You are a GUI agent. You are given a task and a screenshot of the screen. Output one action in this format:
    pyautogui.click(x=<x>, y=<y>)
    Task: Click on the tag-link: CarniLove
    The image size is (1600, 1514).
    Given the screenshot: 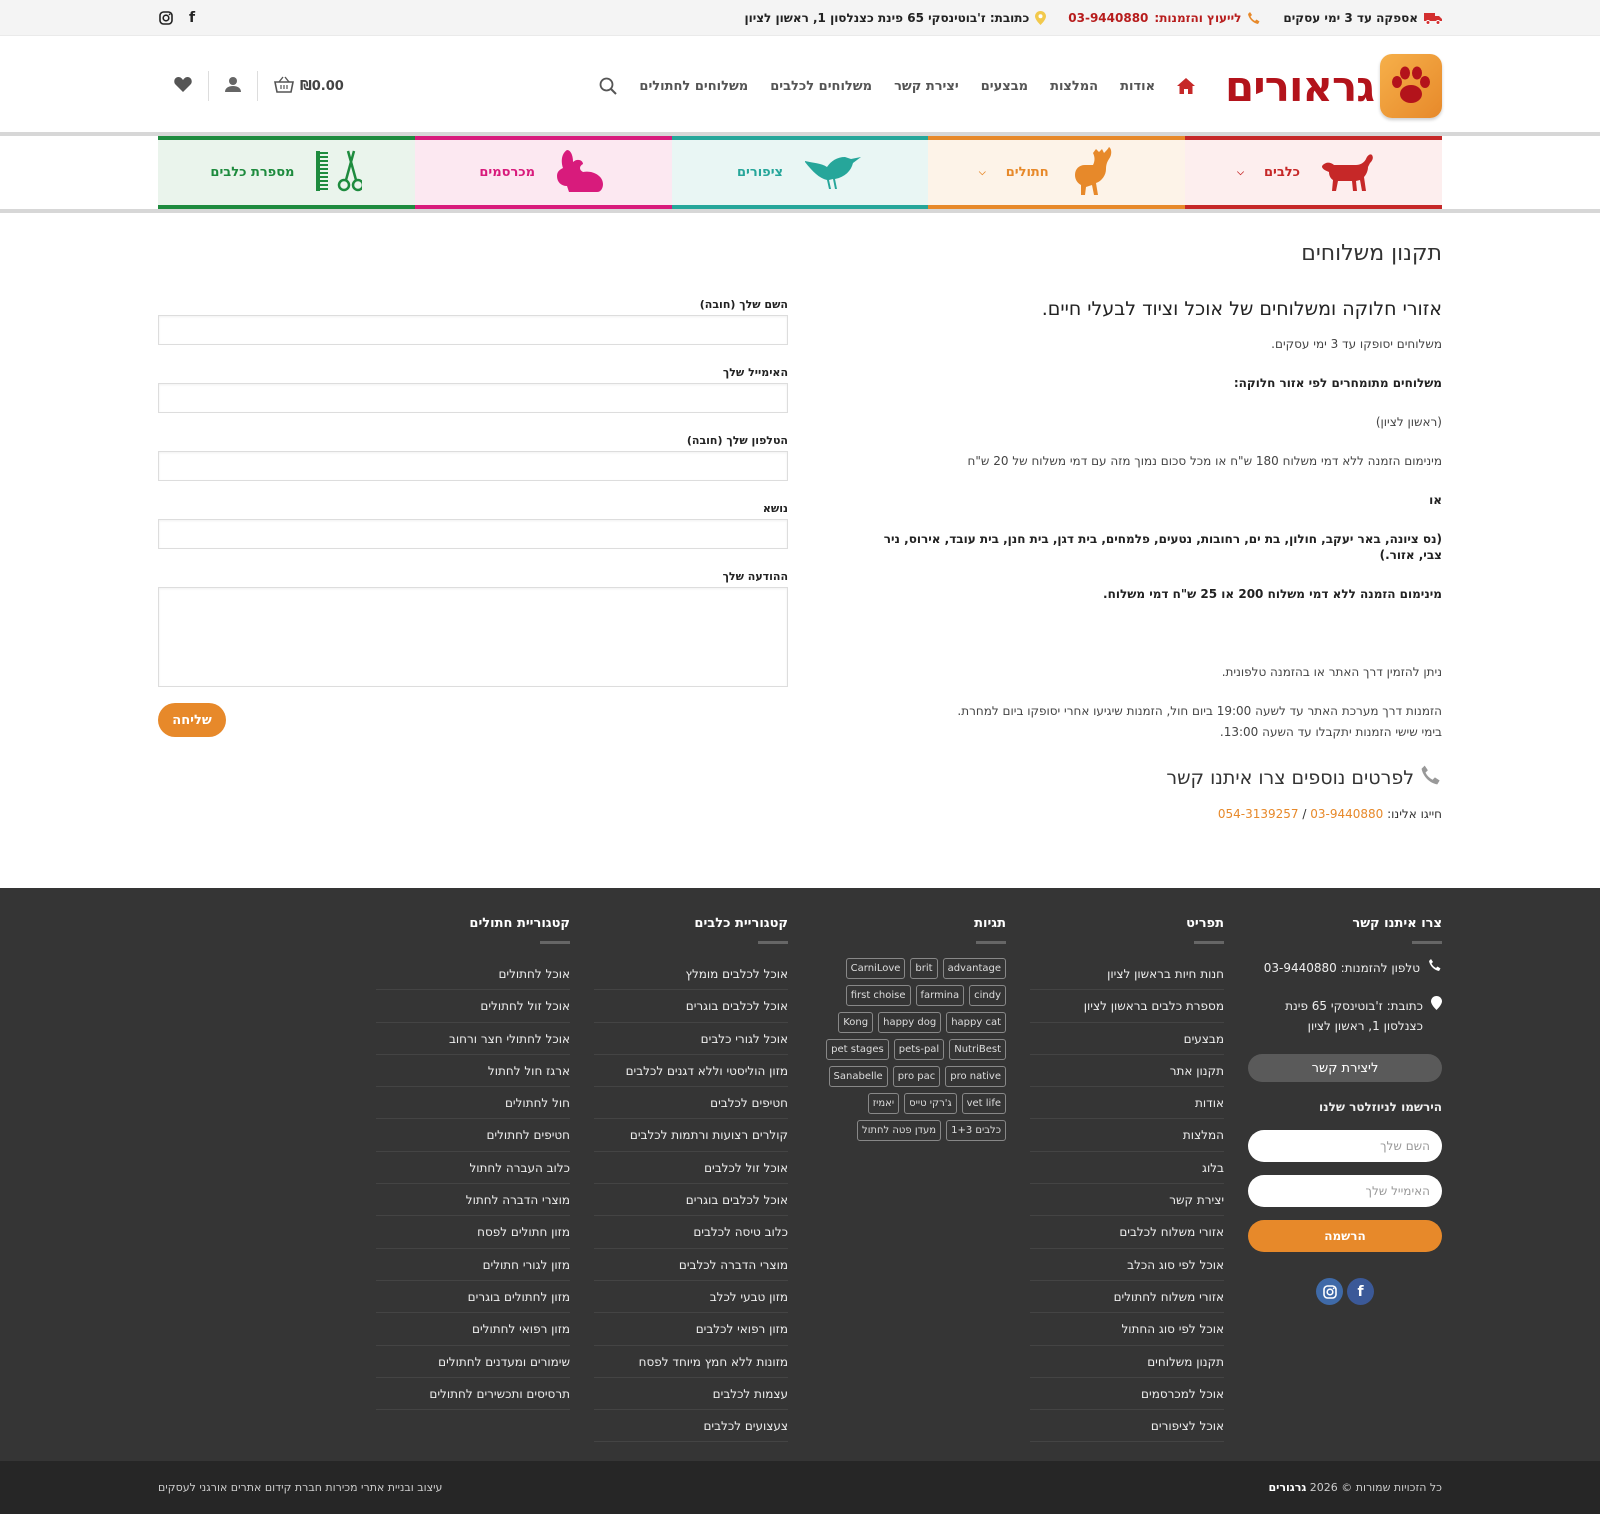 What is the action you would take?
    pyautogui.click(x=875, y=968)
    